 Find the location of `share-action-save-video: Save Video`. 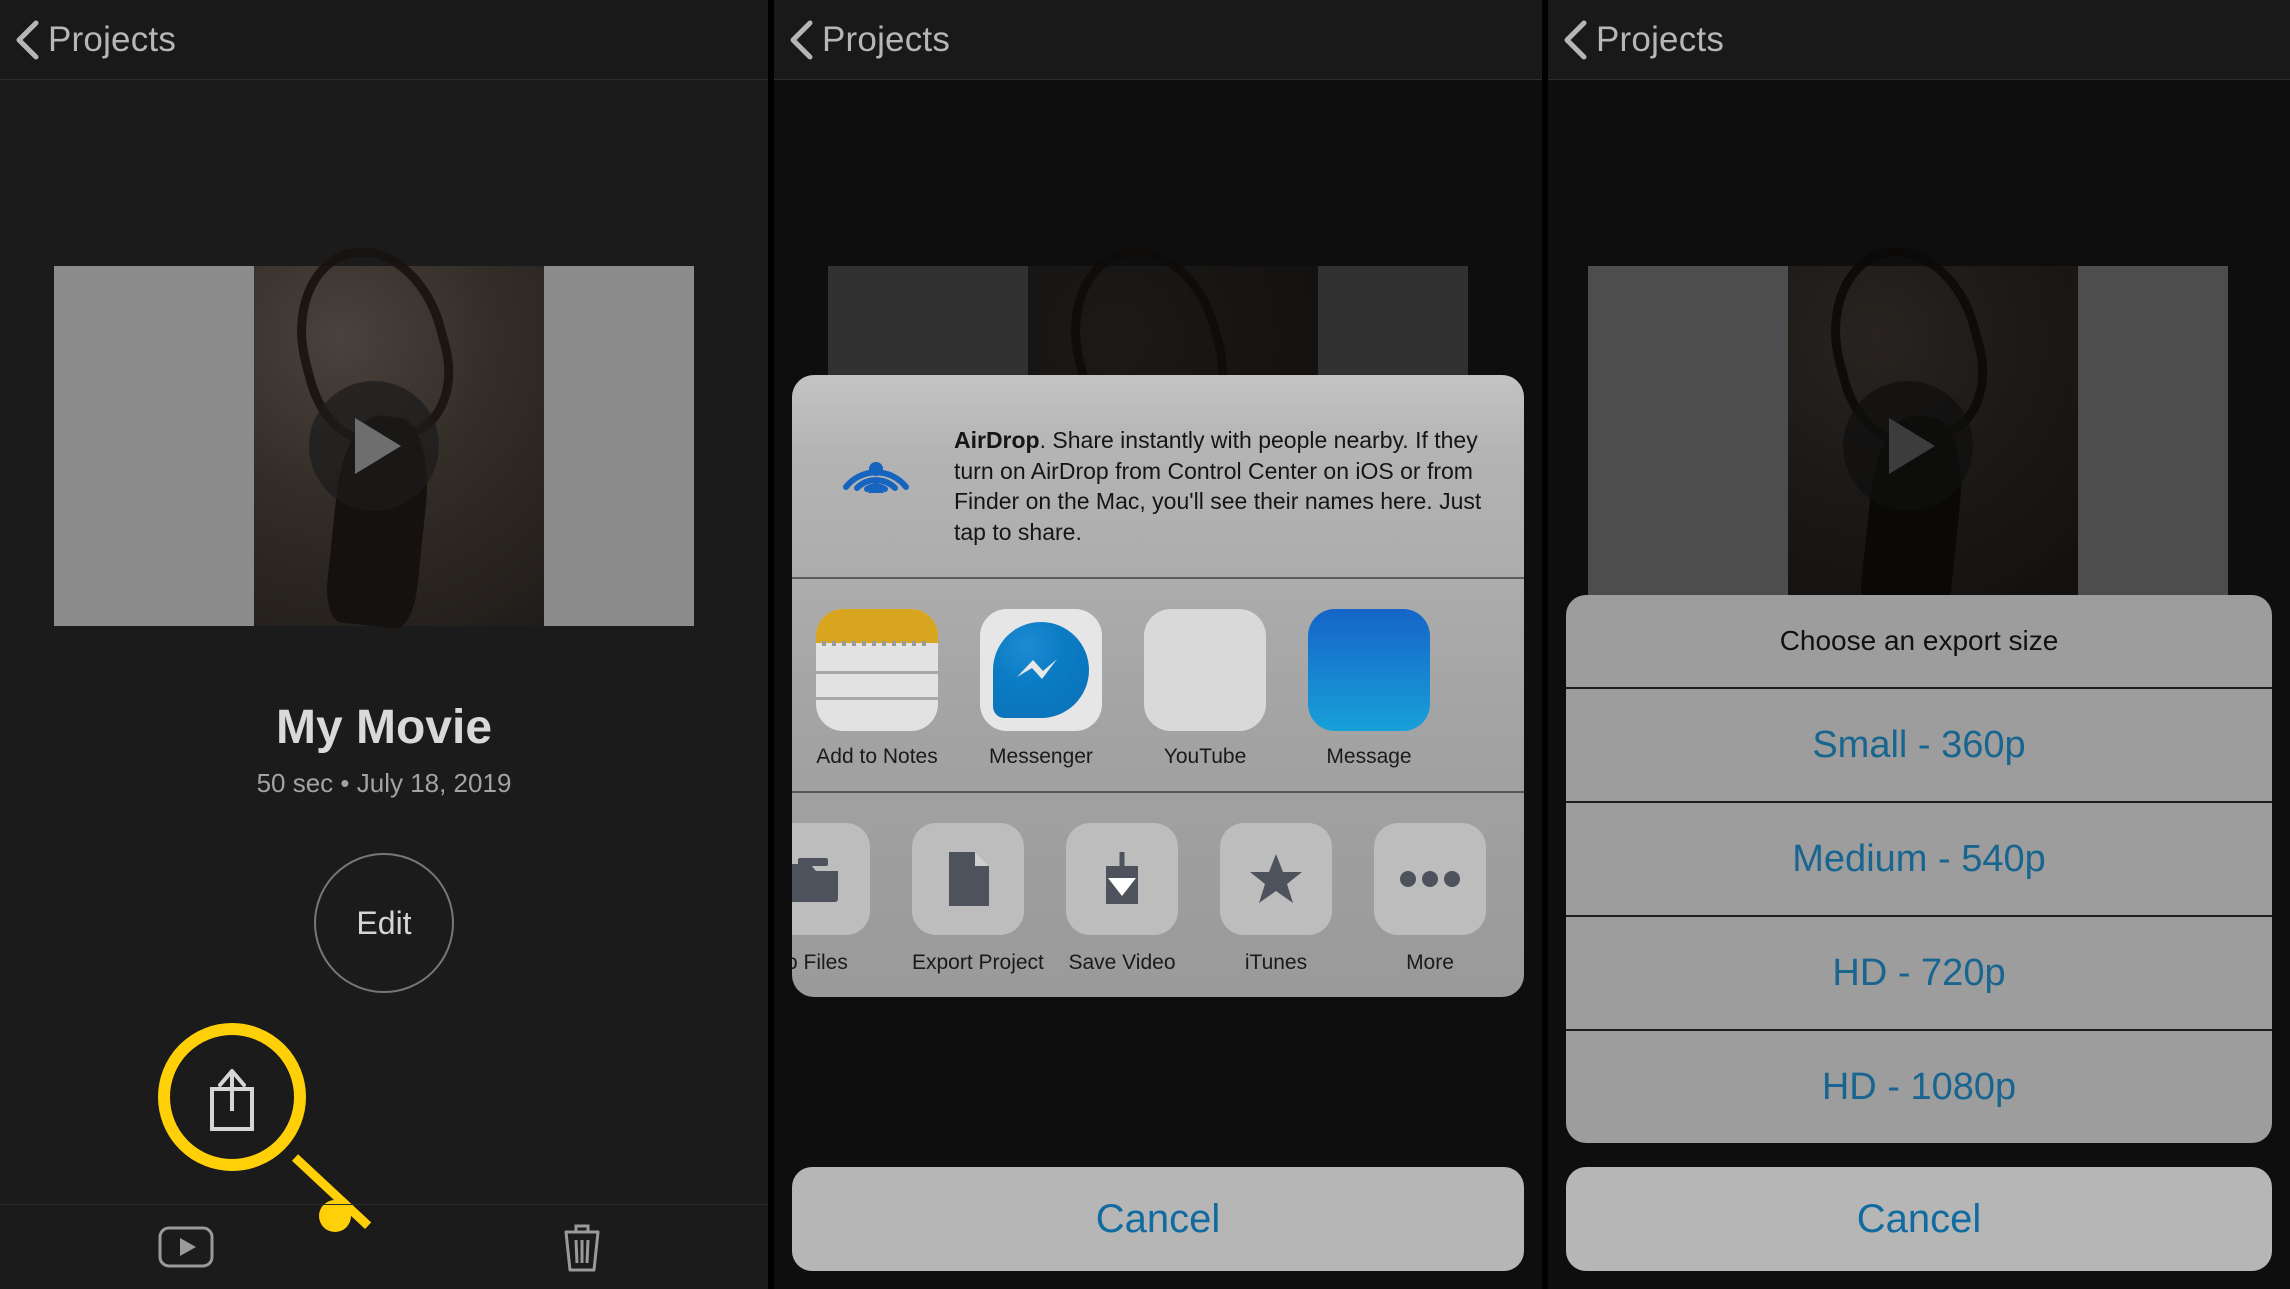

share-action-save-video: Save Video is located at coordinates (1122, 899).